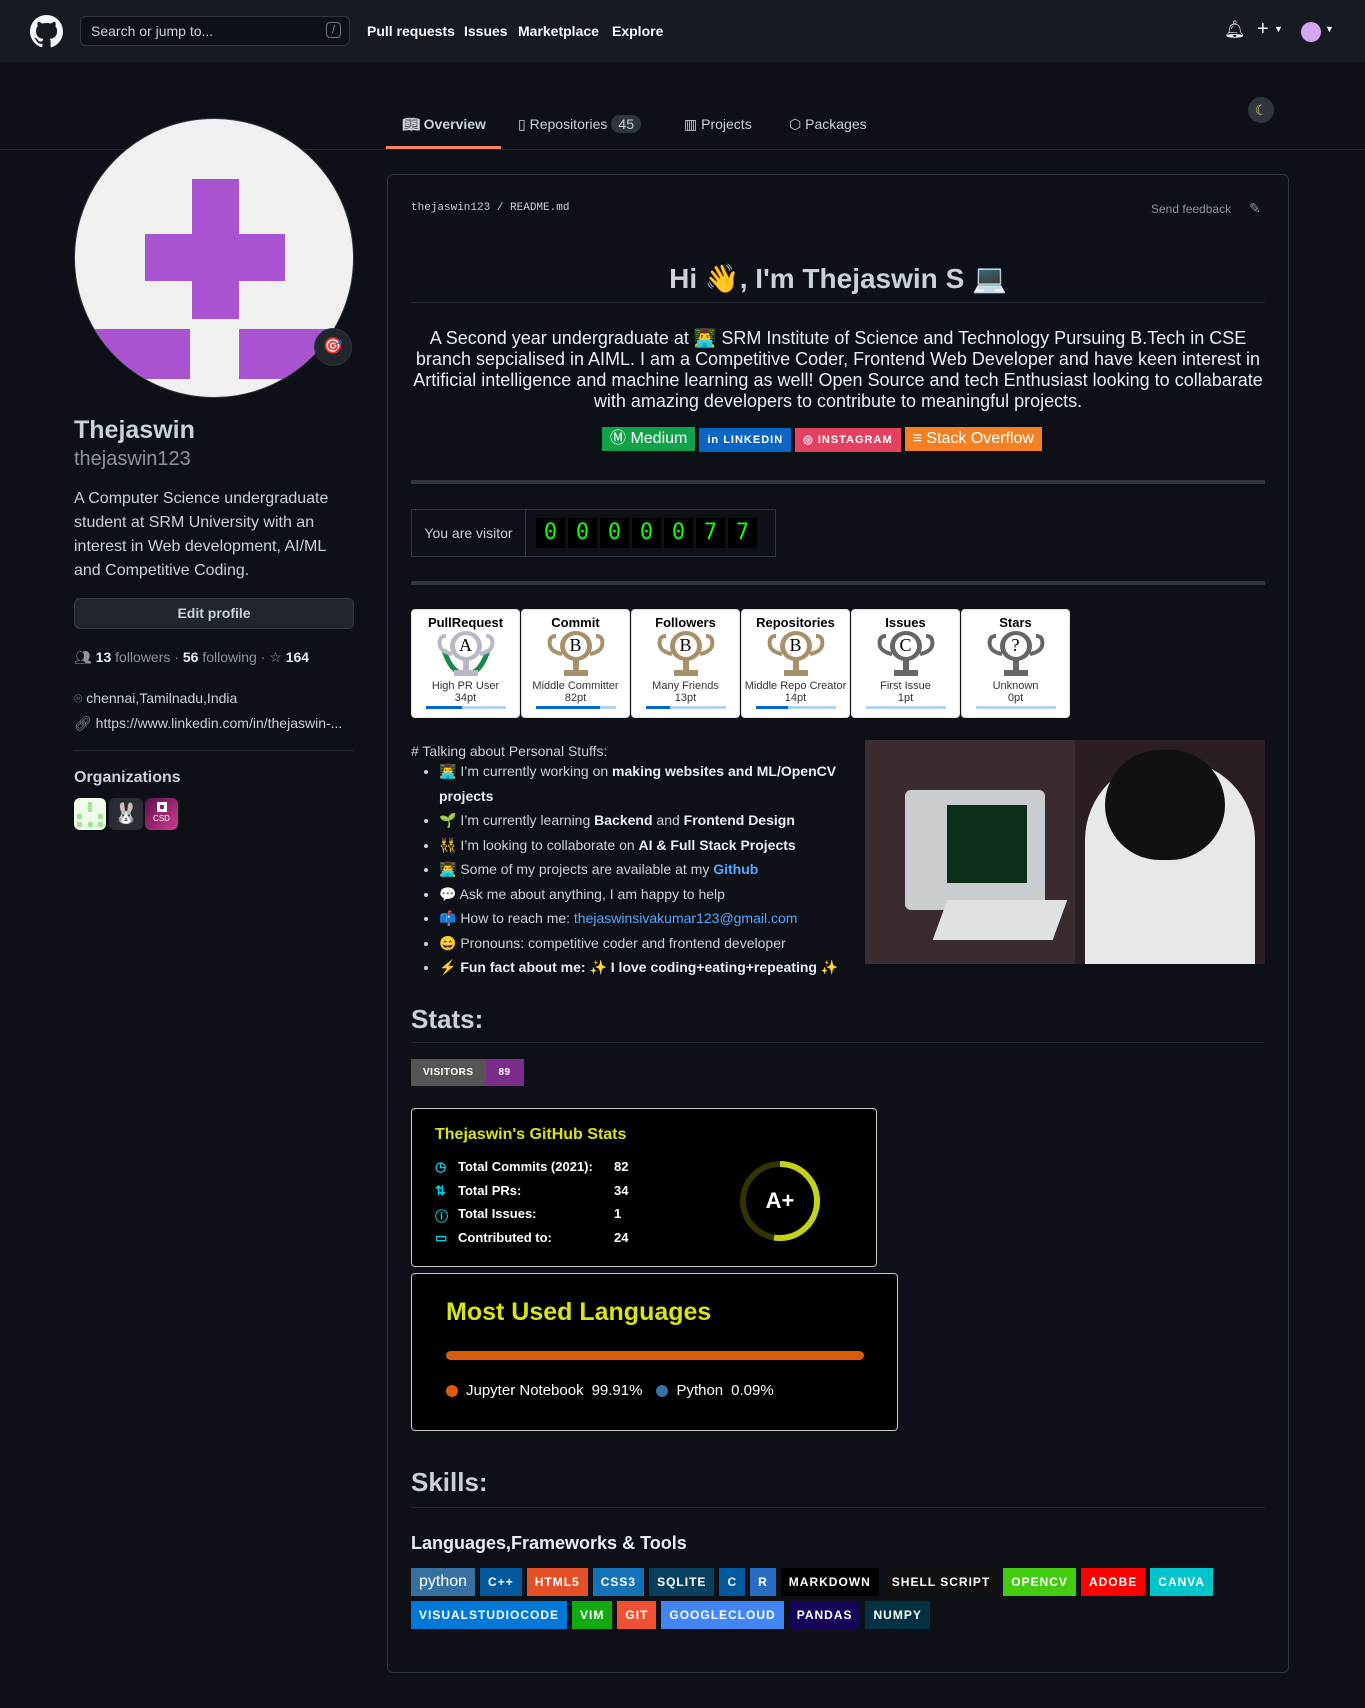 This screenshot has width=1365, height=1708. Describe the element at coordinates (90, 814) in the screenshot. I see `org-avatar` at that location.